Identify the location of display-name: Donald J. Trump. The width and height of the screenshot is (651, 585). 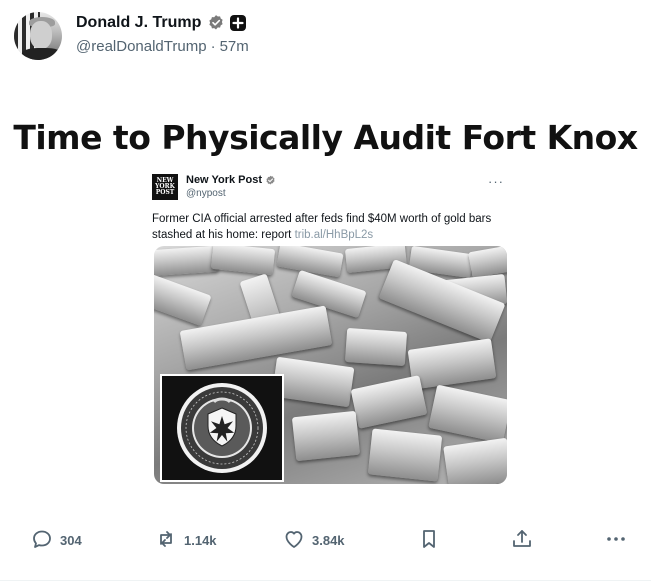
(138, 23).